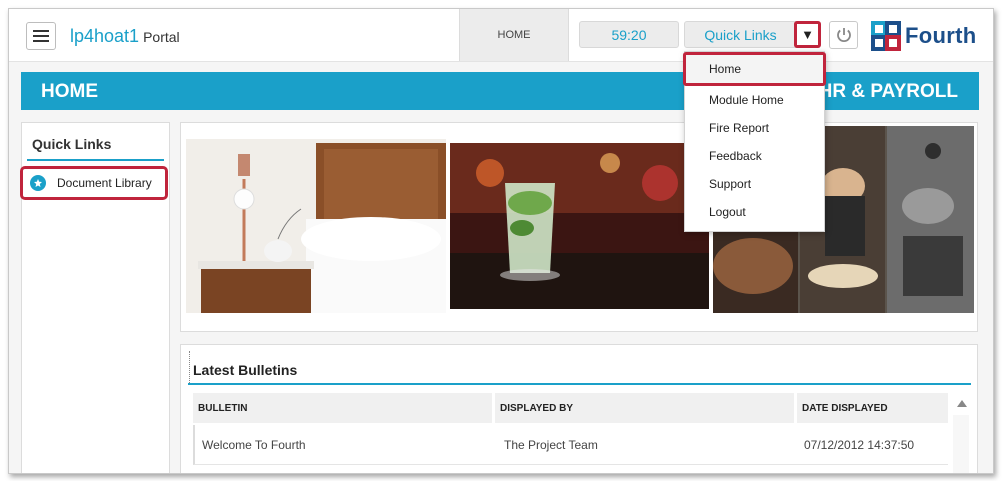 This screenshot has height=481, width=1002. What do you see at coordinates (754, 212) in the screenshot?
I see `menu-item-logout: Logout` at bounding box center [754, 212].